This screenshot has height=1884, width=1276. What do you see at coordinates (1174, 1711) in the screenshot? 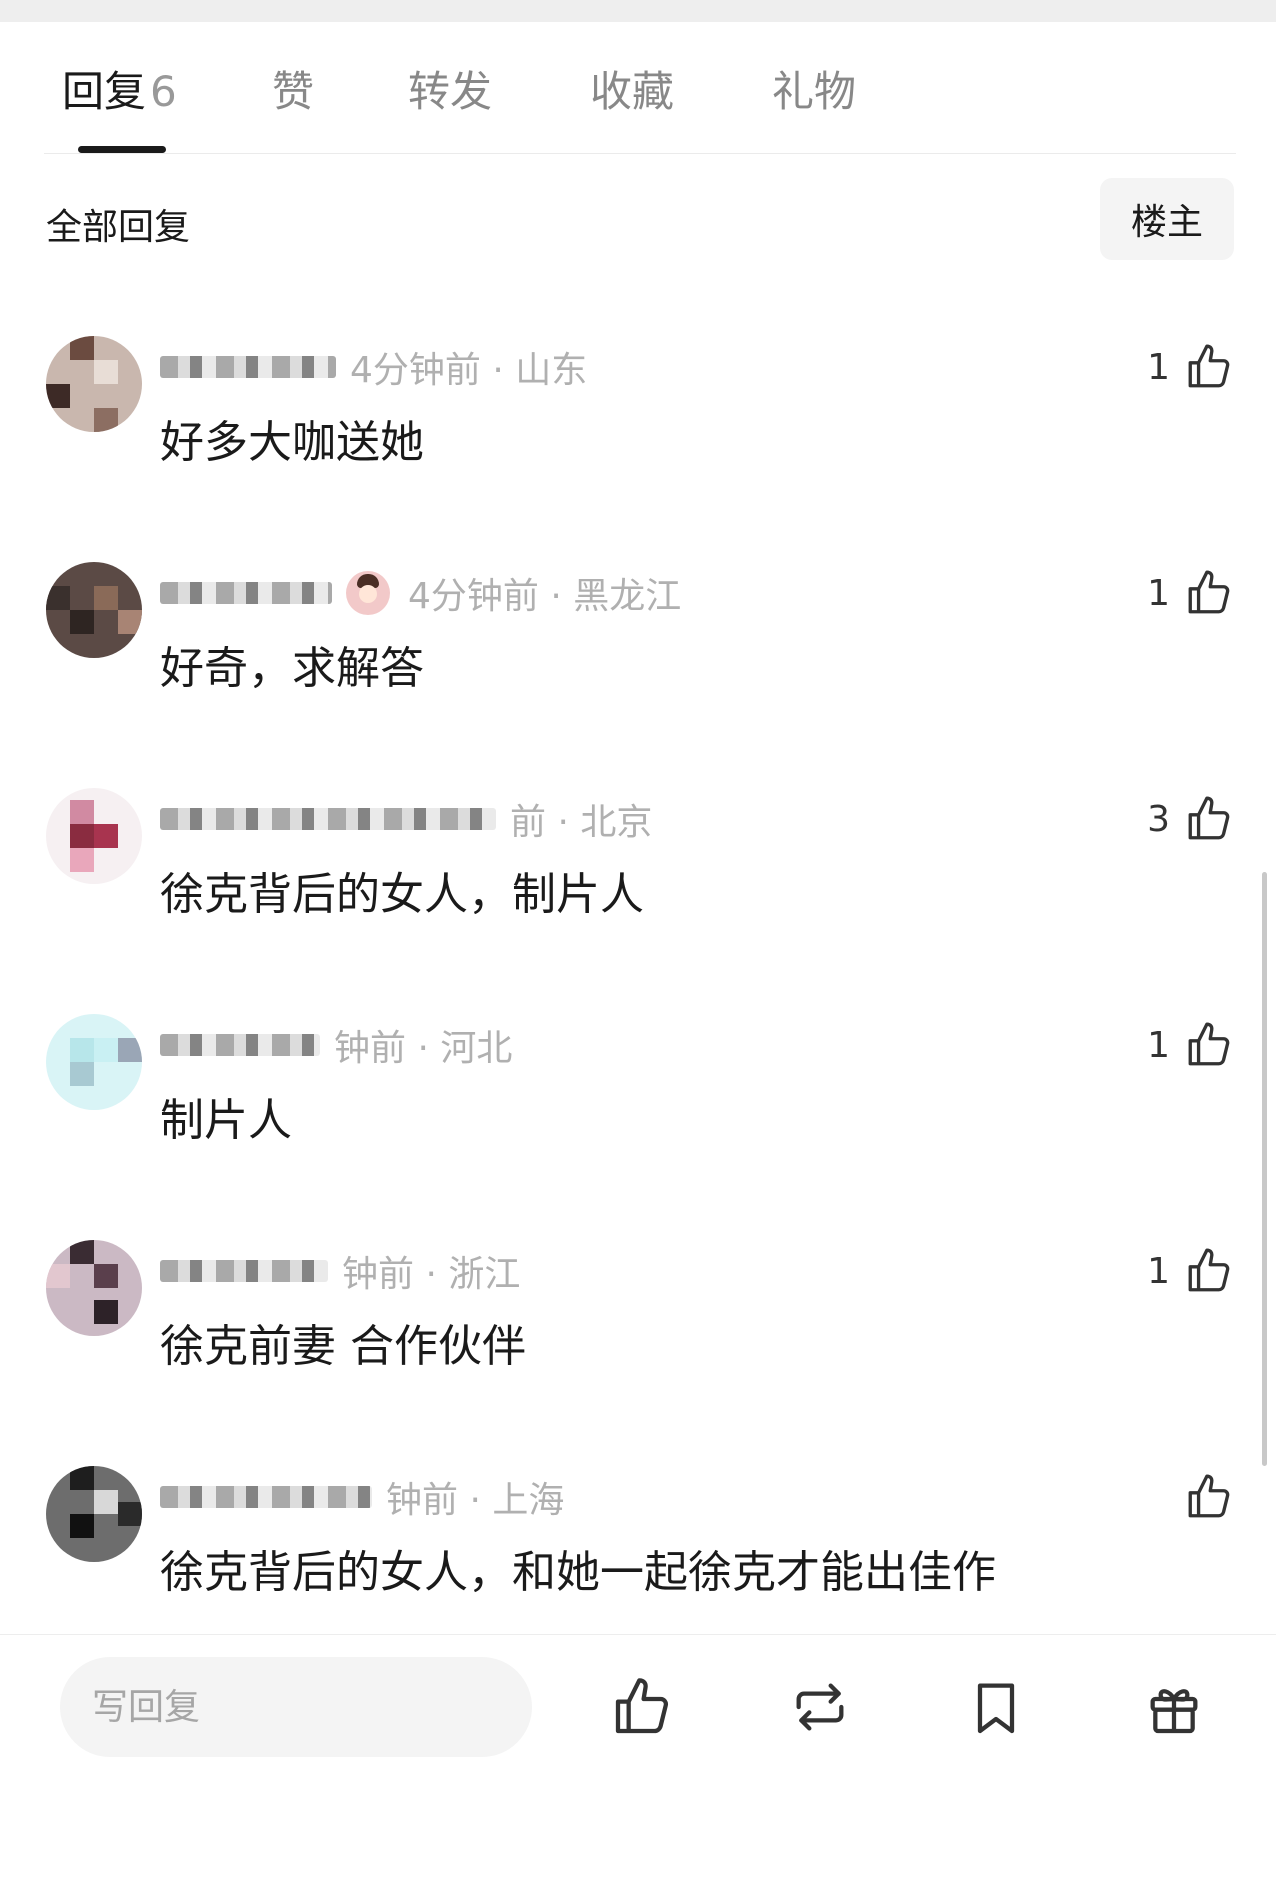
I see `gift-icon` at bounding box center [1174, 1711].